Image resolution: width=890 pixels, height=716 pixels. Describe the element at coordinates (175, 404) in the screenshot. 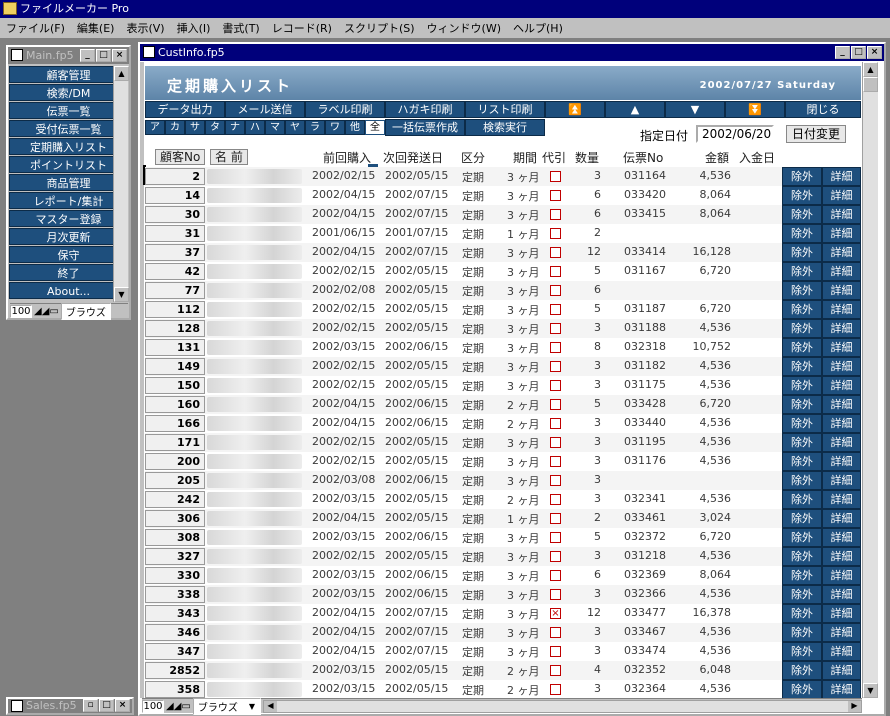

I see `customer-no-cell: 160` at that location.